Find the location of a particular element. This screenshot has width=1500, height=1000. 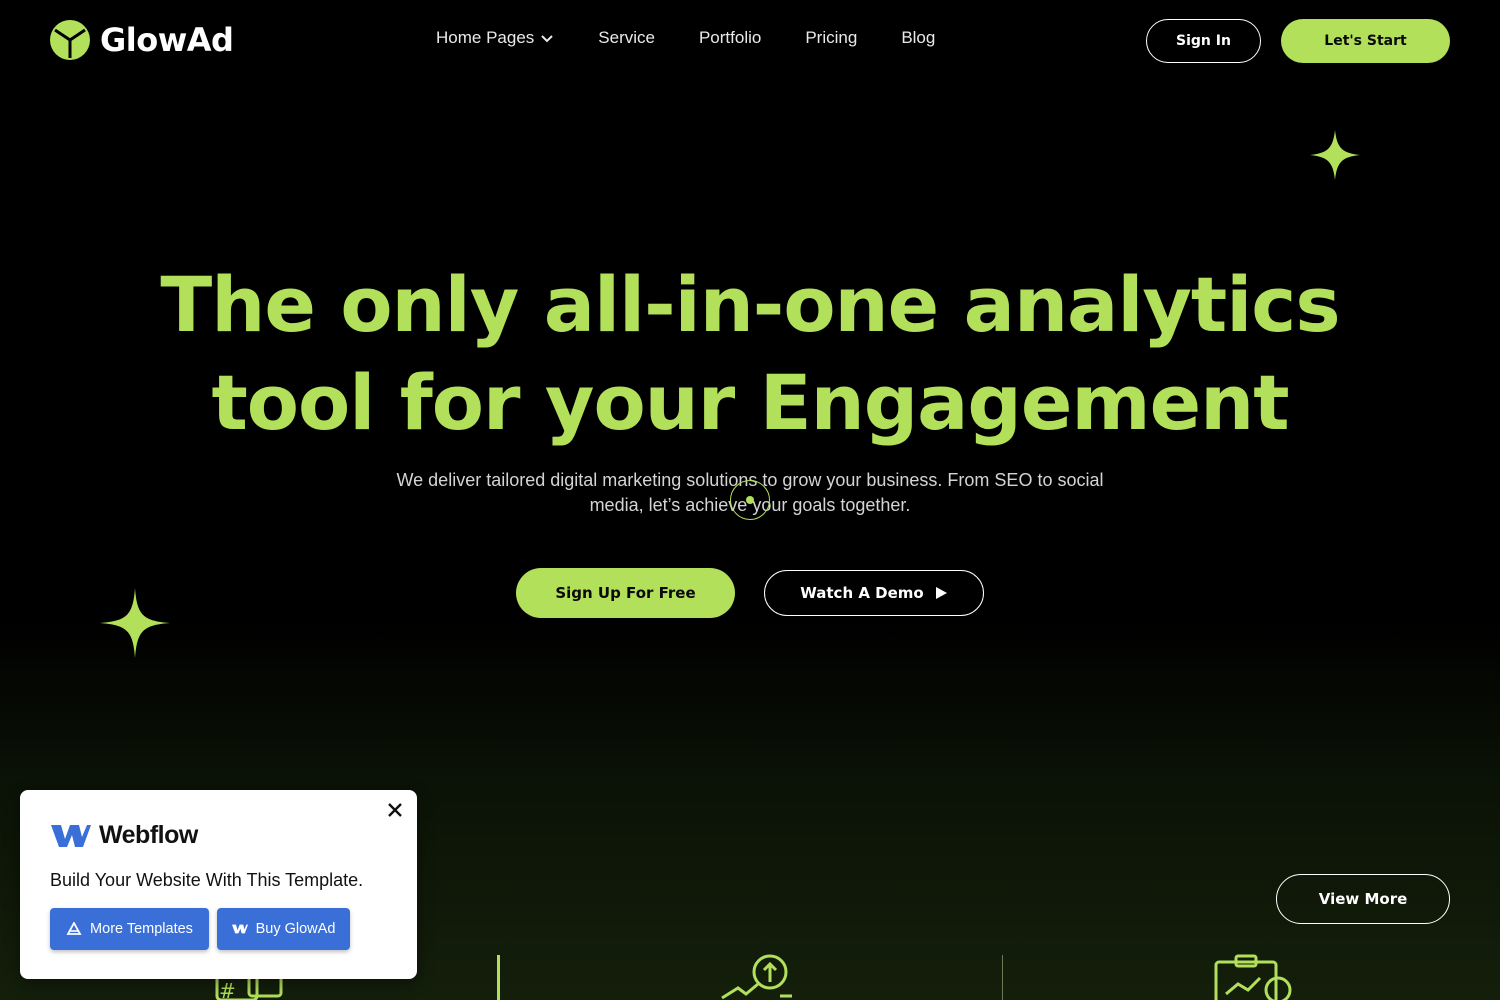

hero-title-line: tool for your Engagement is located at coordinates (750, 402).